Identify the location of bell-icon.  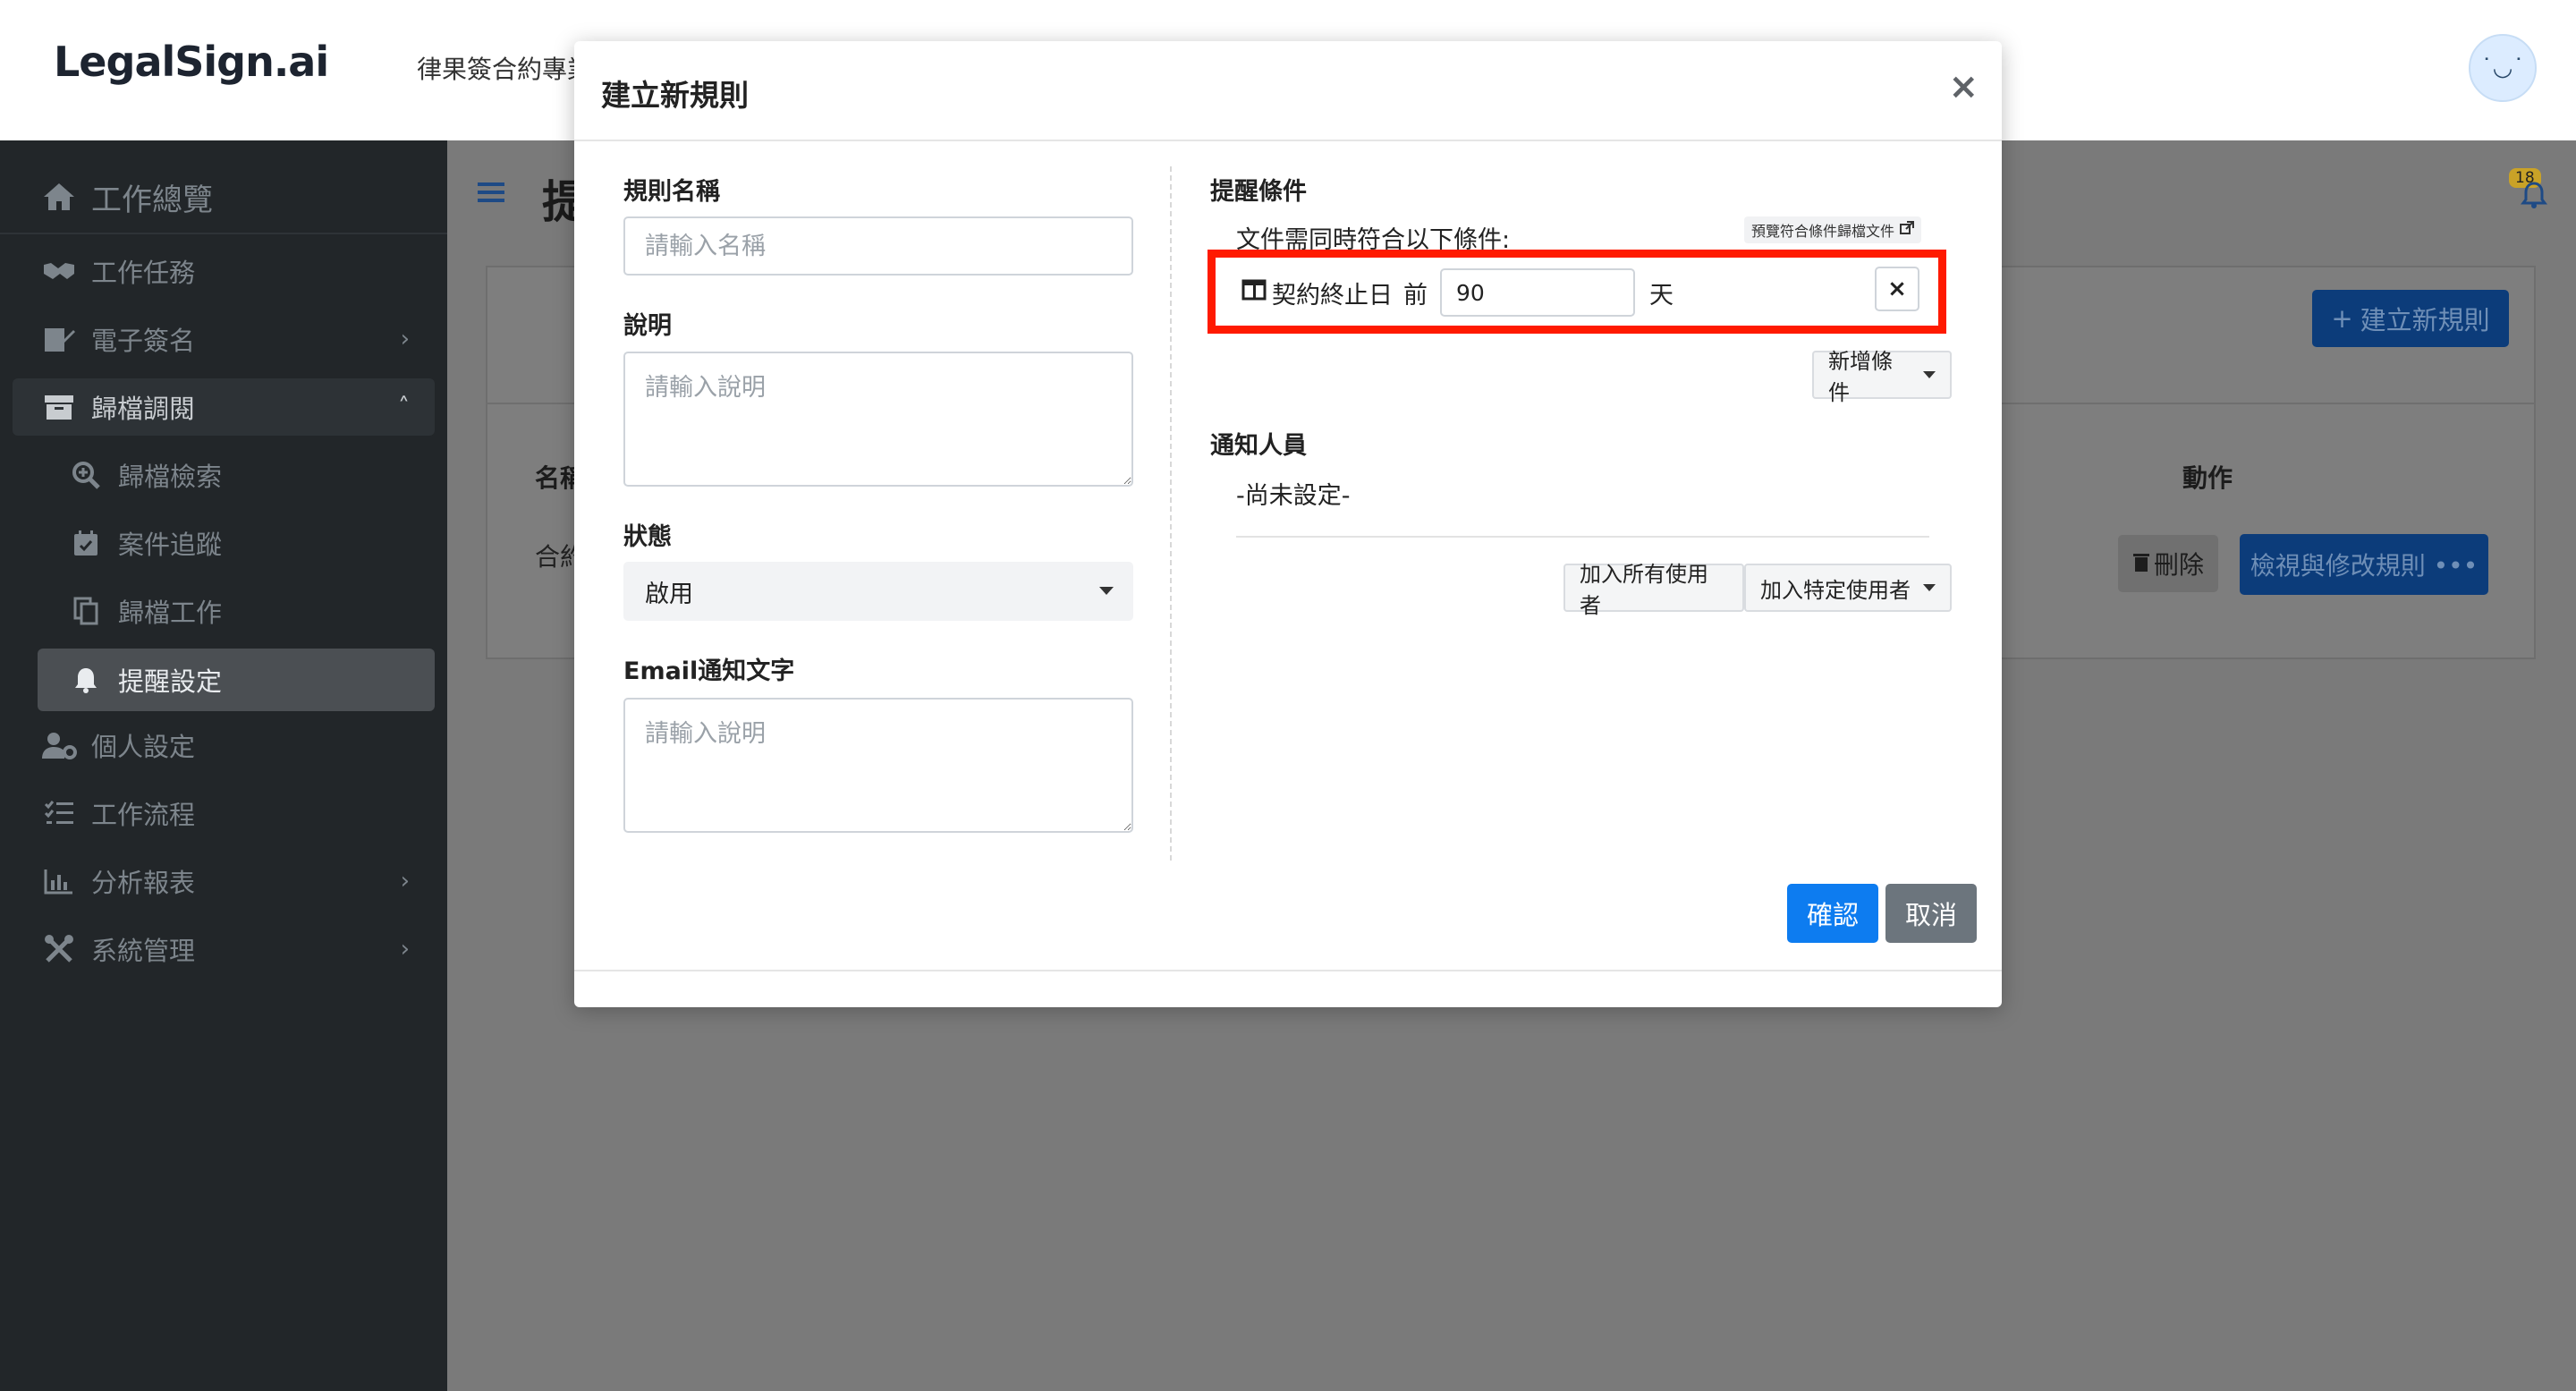
(86, 679).